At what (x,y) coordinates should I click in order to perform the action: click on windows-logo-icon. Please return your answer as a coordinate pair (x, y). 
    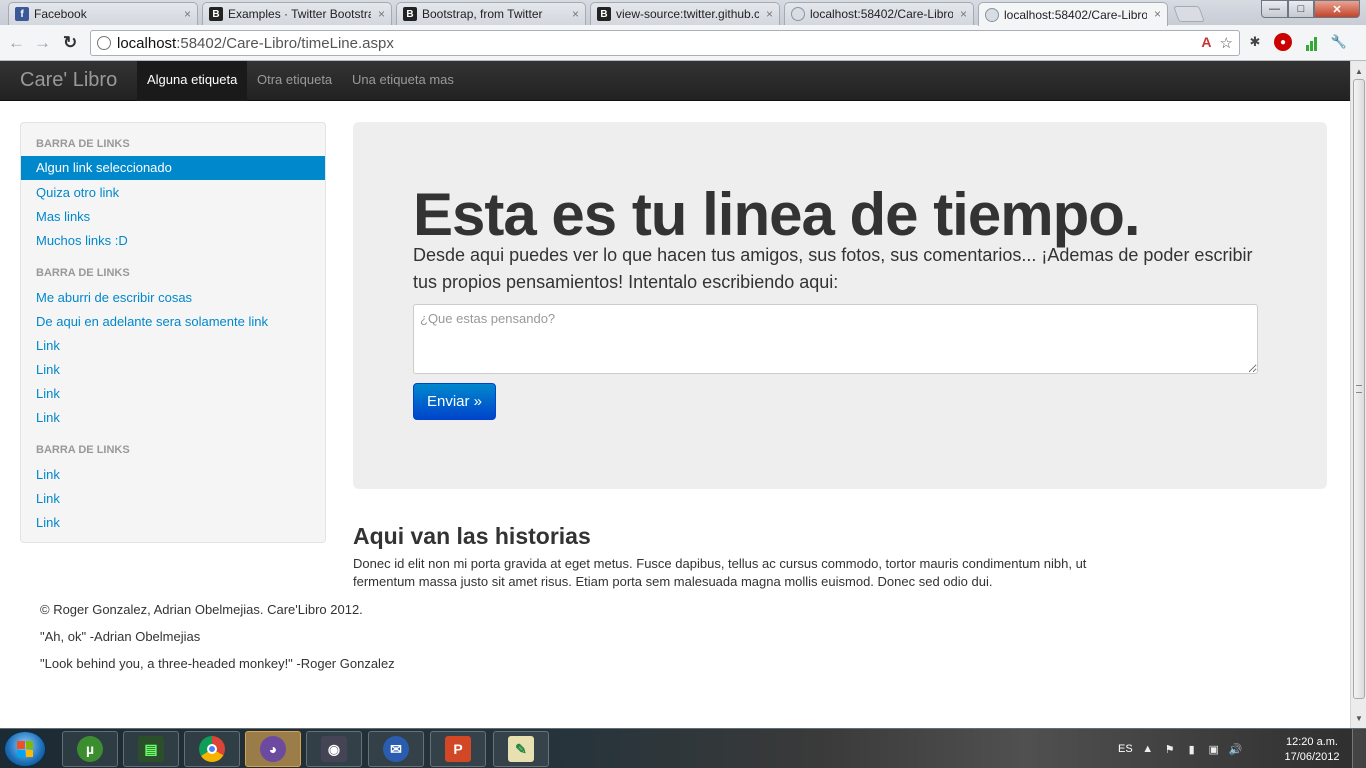
    Looking at the image, I should click on (25, 749).